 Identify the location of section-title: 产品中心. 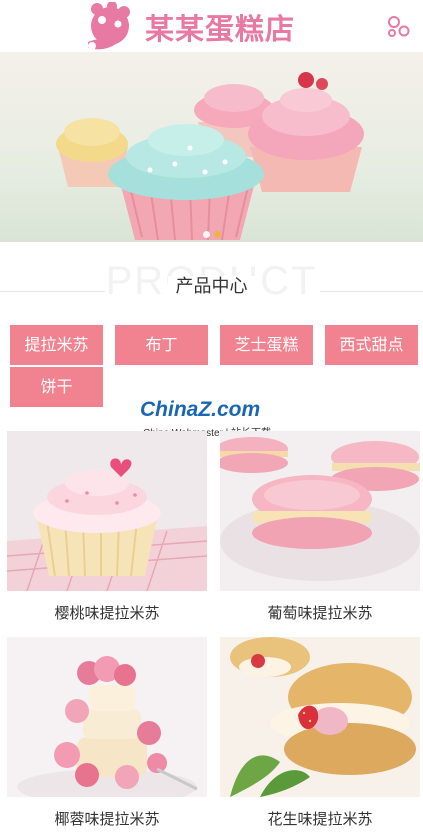
(211, 285).